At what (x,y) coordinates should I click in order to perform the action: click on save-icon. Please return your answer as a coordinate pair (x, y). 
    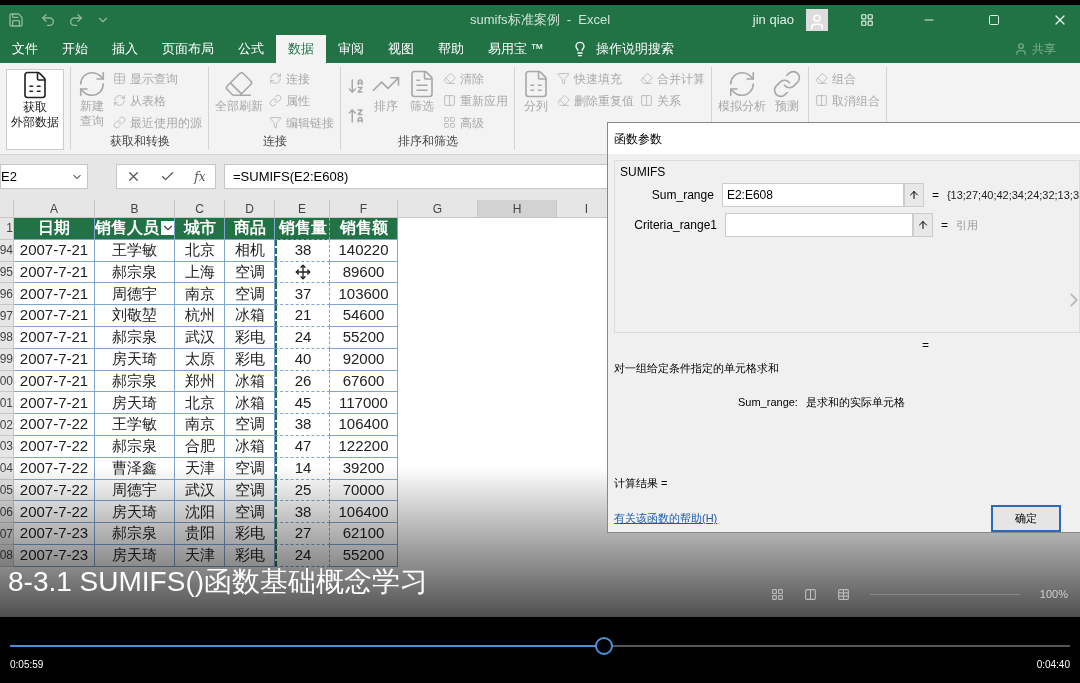
    Looking at the image, I should click on (16, 20).